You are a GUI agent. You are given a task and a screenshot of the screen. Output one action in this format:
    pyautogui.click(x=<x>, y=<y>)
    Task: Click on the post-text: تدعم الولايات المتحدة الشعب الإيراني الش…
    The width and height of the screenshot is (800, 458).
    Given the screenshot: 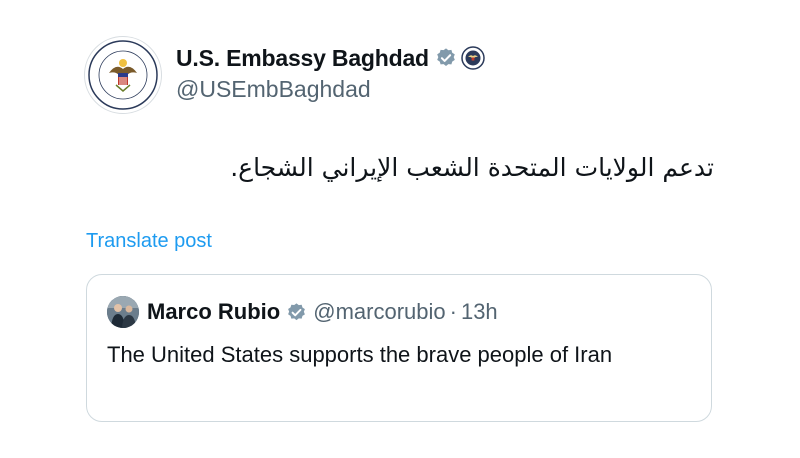 What is the action you would take?
    pyautogui.click(x=472, y=167)
    